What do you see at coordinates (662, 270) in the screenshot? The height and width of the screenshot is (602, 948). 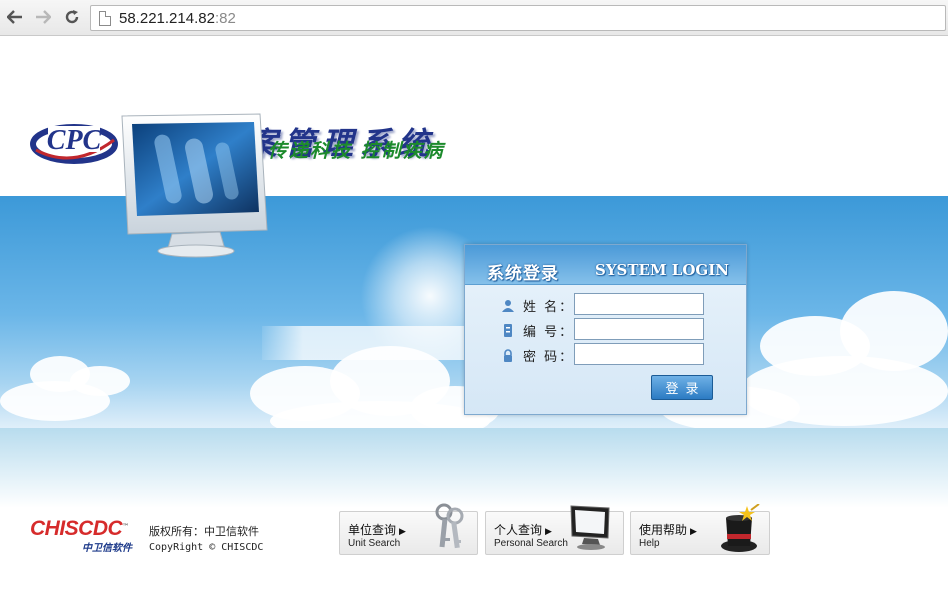 I see `login-title-en: SYSTEM LOGIN` at bounding box center [662, 270].